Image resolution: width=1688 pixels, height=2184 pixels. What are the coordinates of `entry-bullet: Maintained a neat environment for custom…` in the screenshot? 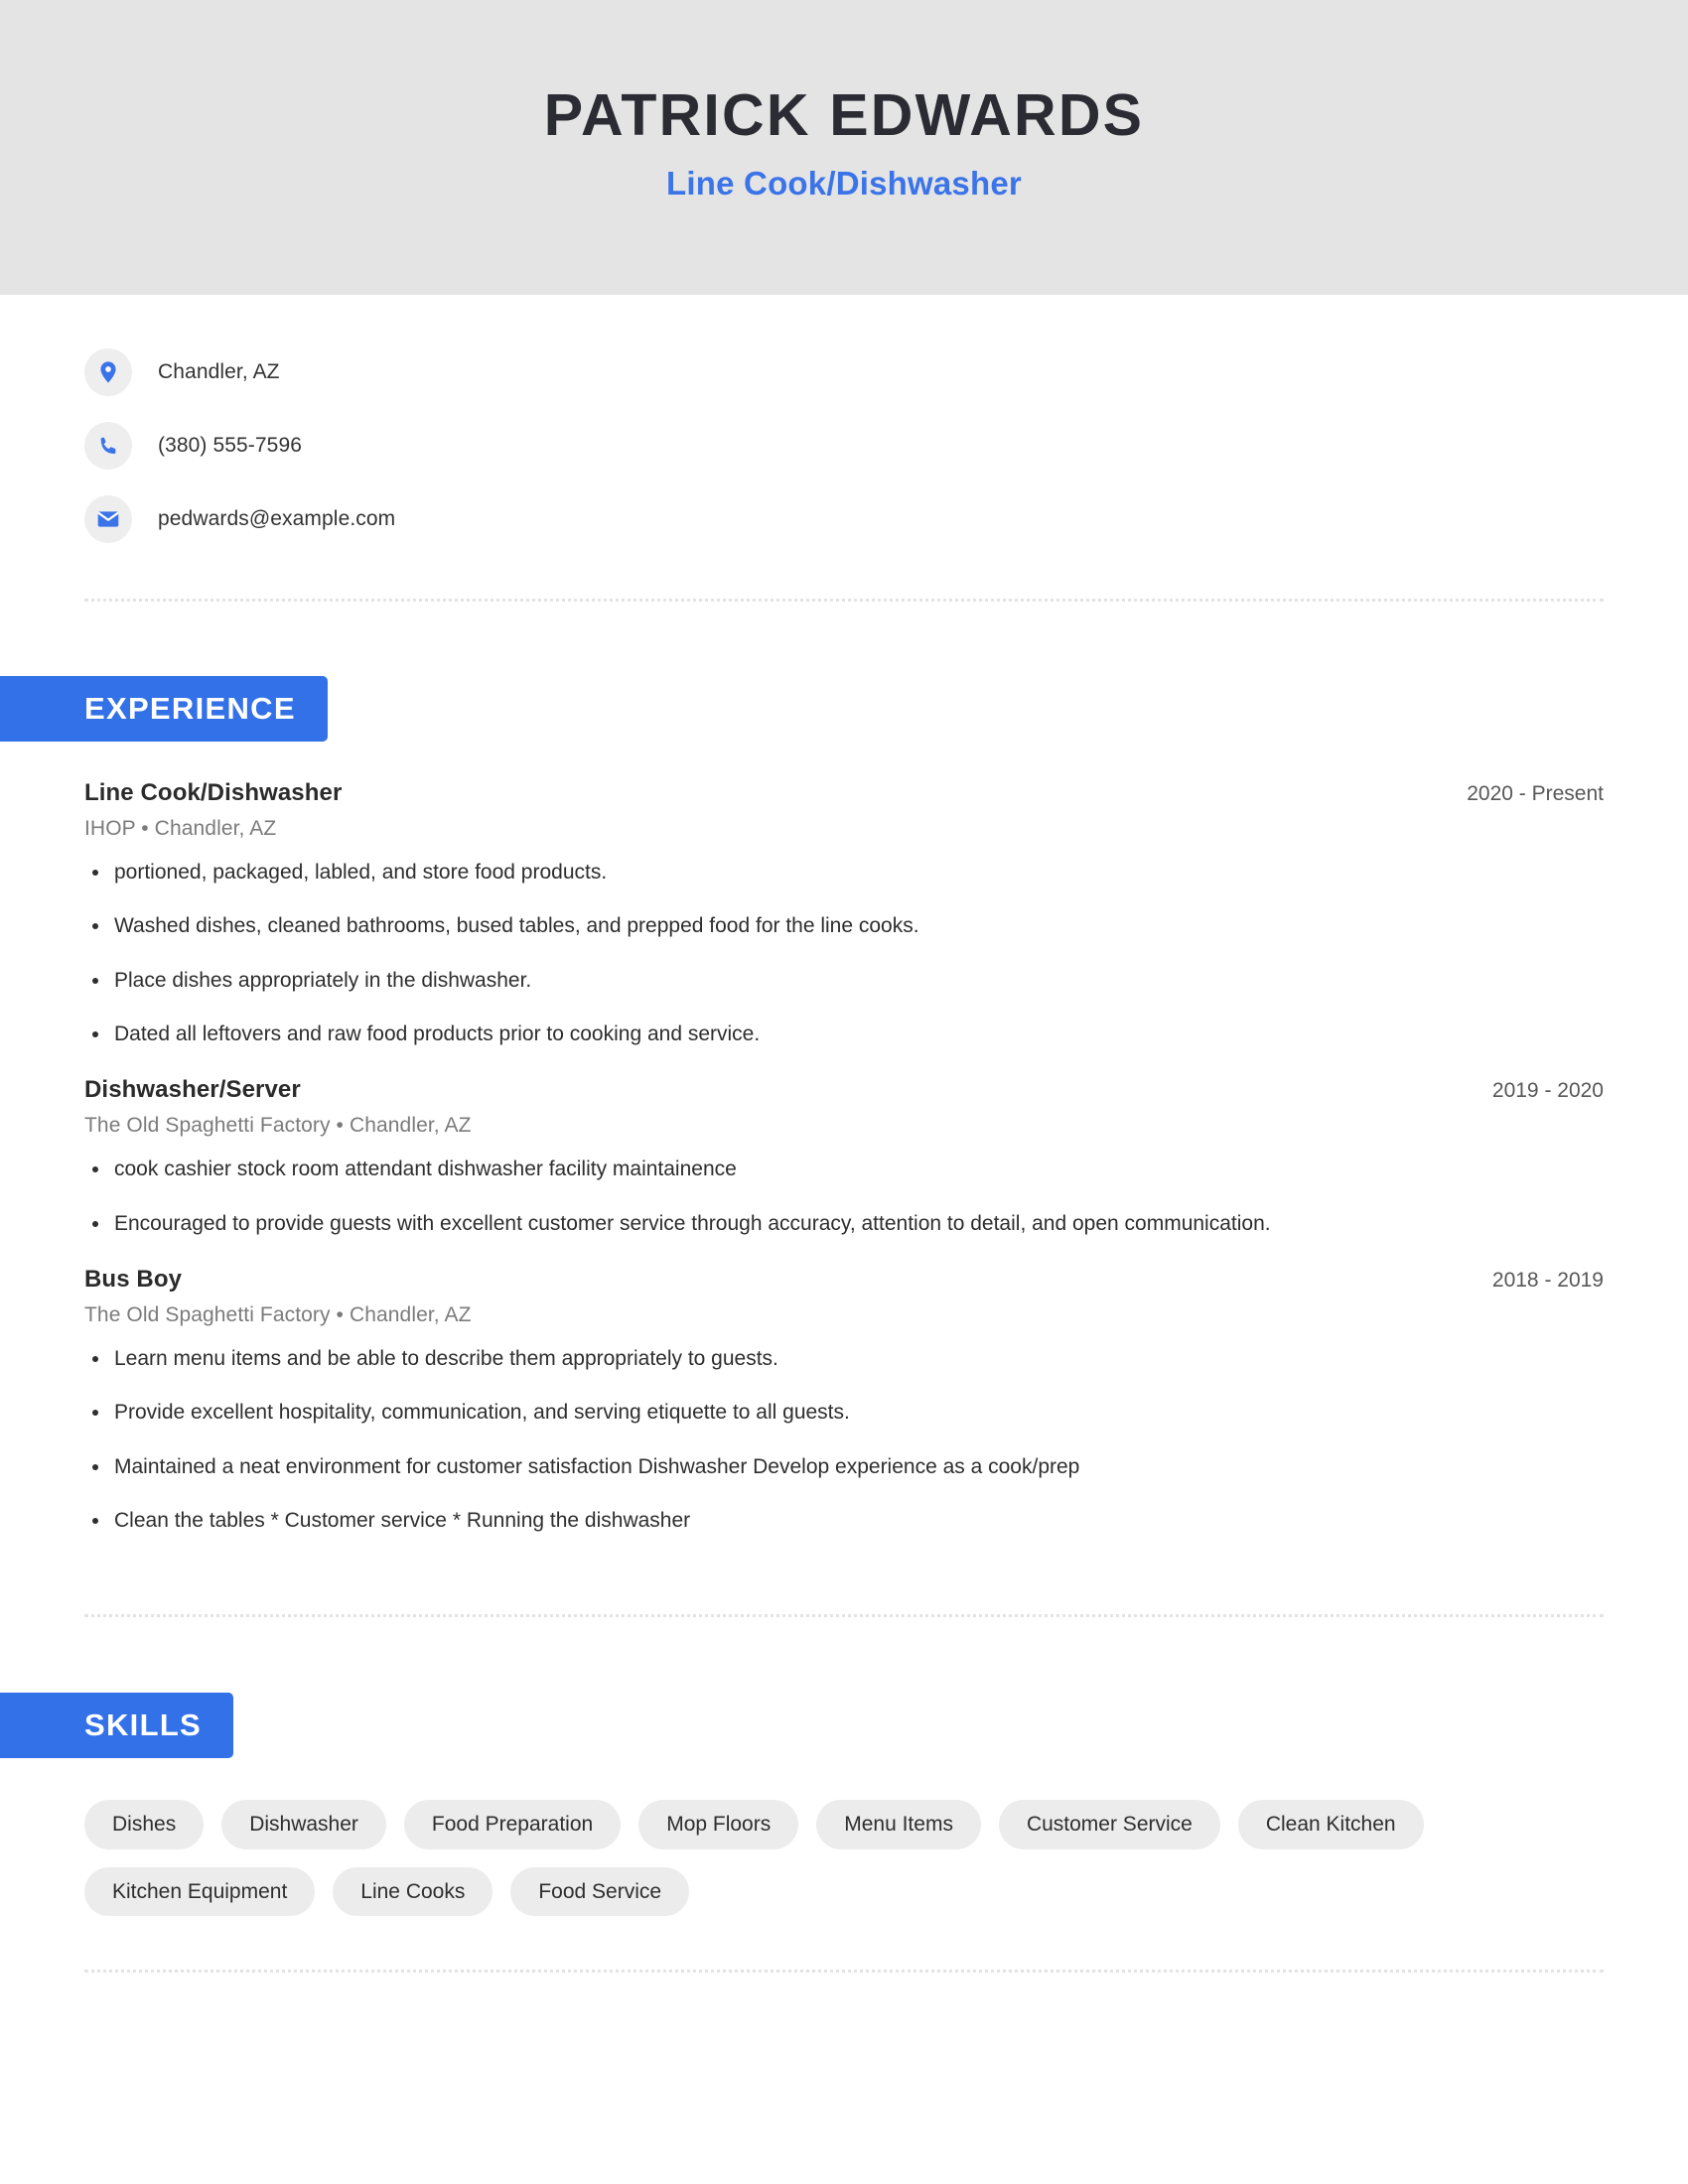 It's located at (844, 1467).